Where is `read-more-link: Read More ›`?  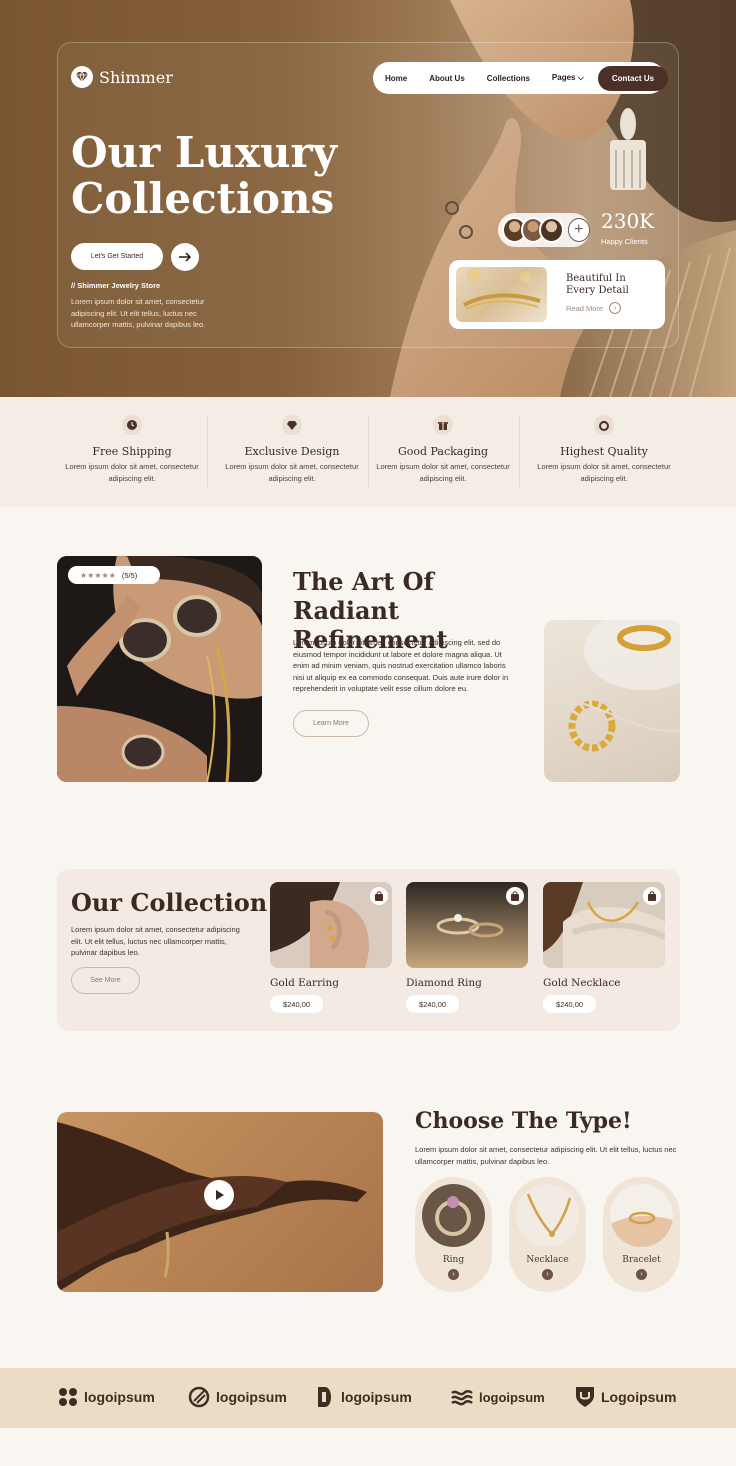
read-more-link: Read More › is located at coordinates (594, 308).